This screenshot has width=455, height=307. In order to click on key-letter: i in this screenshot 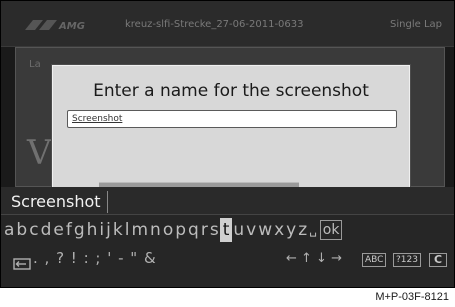, I will do `click(101, 230)`.